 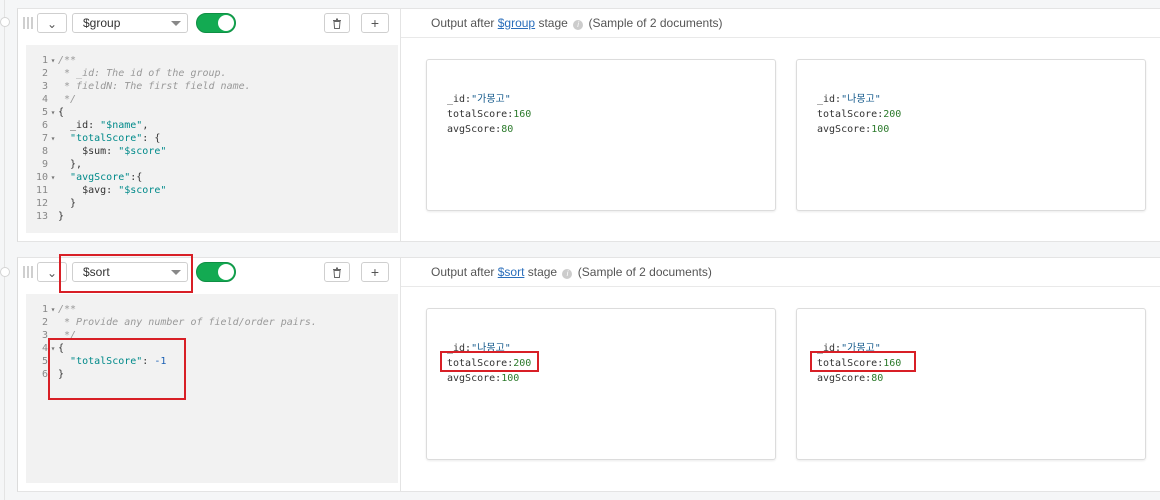 I want to click on code-token: "totalScore", so click(x=106, y=138).